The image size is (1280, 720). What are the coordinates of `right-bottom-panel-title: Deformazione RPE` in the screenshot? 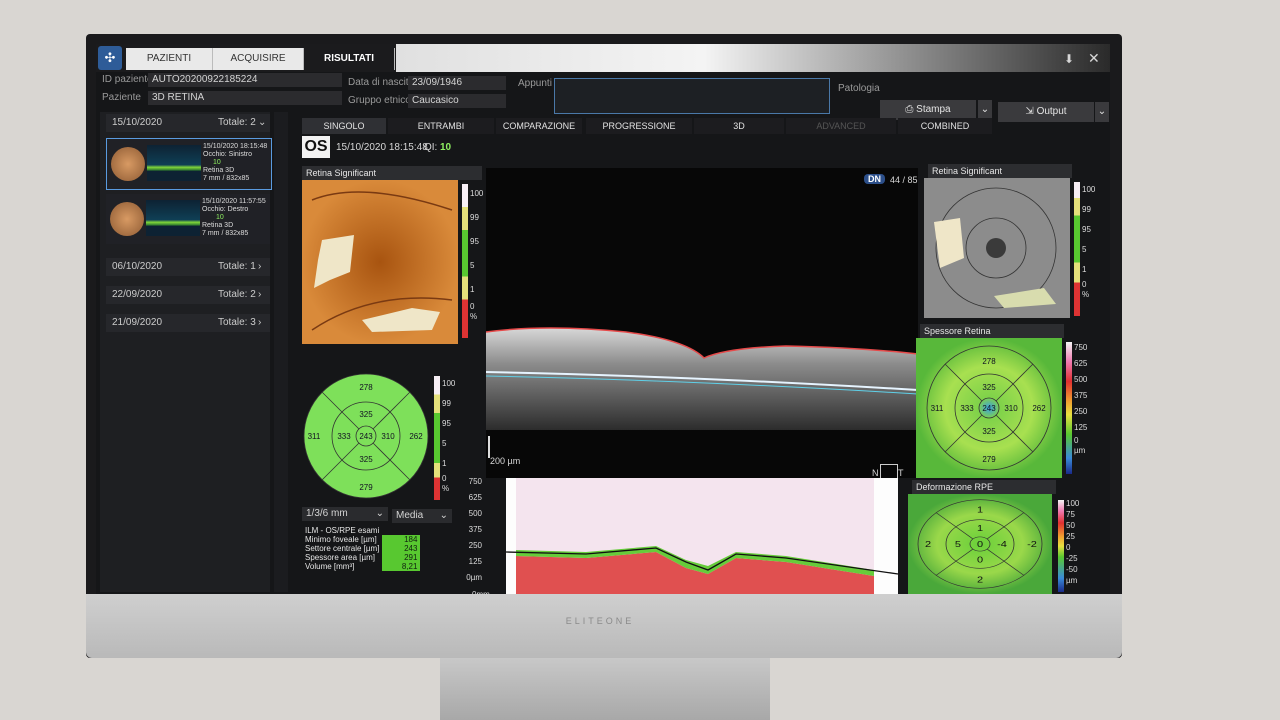 It's located at (984, 487).